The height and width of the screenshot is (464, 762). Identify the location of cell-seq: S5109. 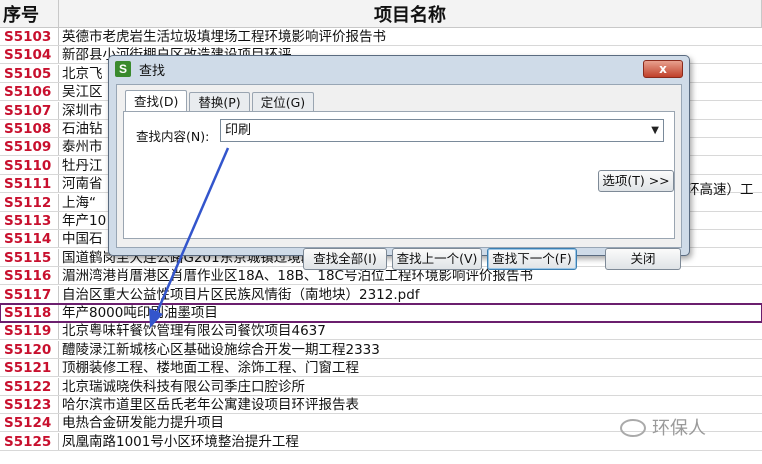
(29, 147).